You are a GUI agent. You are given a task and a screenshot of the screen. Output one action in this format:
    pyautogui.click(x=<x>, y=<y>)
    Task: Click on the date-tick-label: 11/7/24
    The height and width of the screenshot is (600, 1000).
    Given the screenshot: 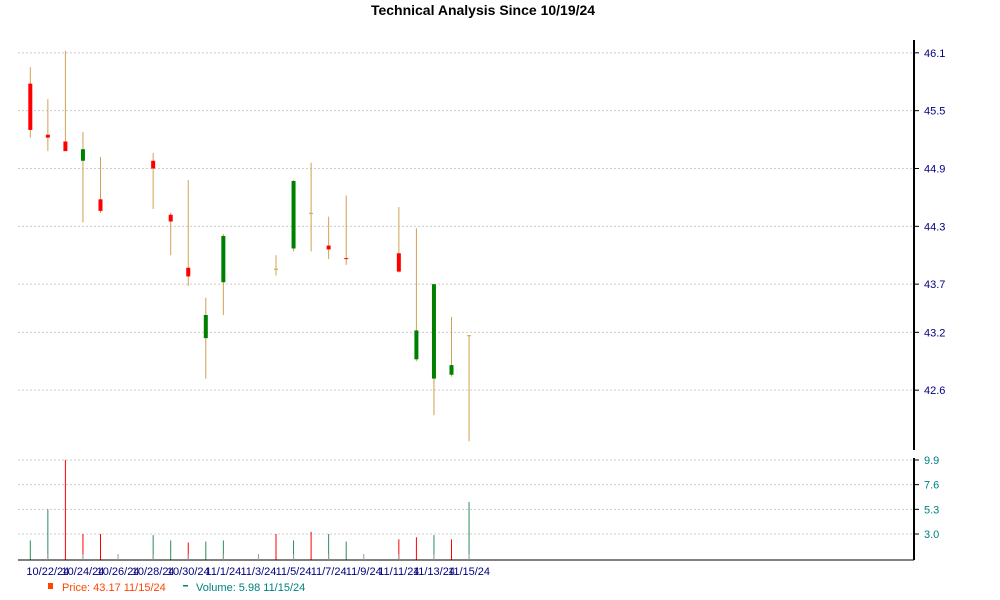 What is the action you would take?
    pyautogui.click(x=329, y=572)
    